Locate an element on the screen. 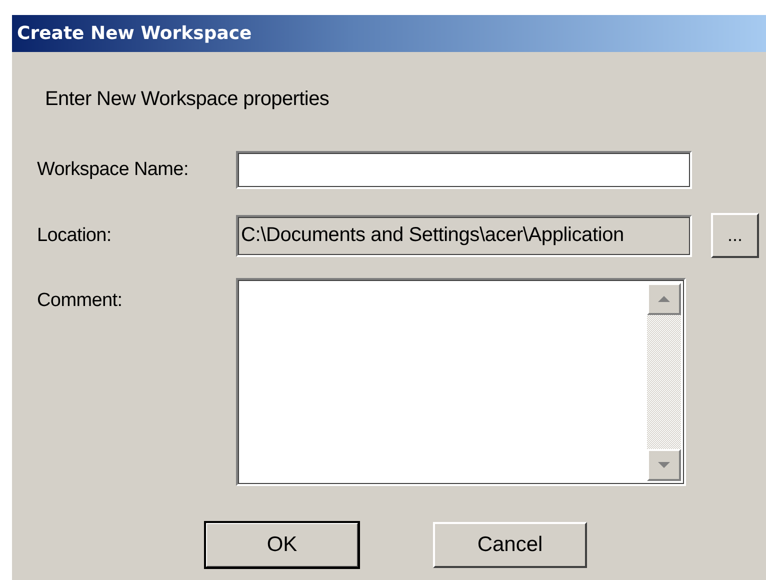 The height and width of the screenshot is (580, 766). field-label: Comment: is located at coordinates (80, 301).